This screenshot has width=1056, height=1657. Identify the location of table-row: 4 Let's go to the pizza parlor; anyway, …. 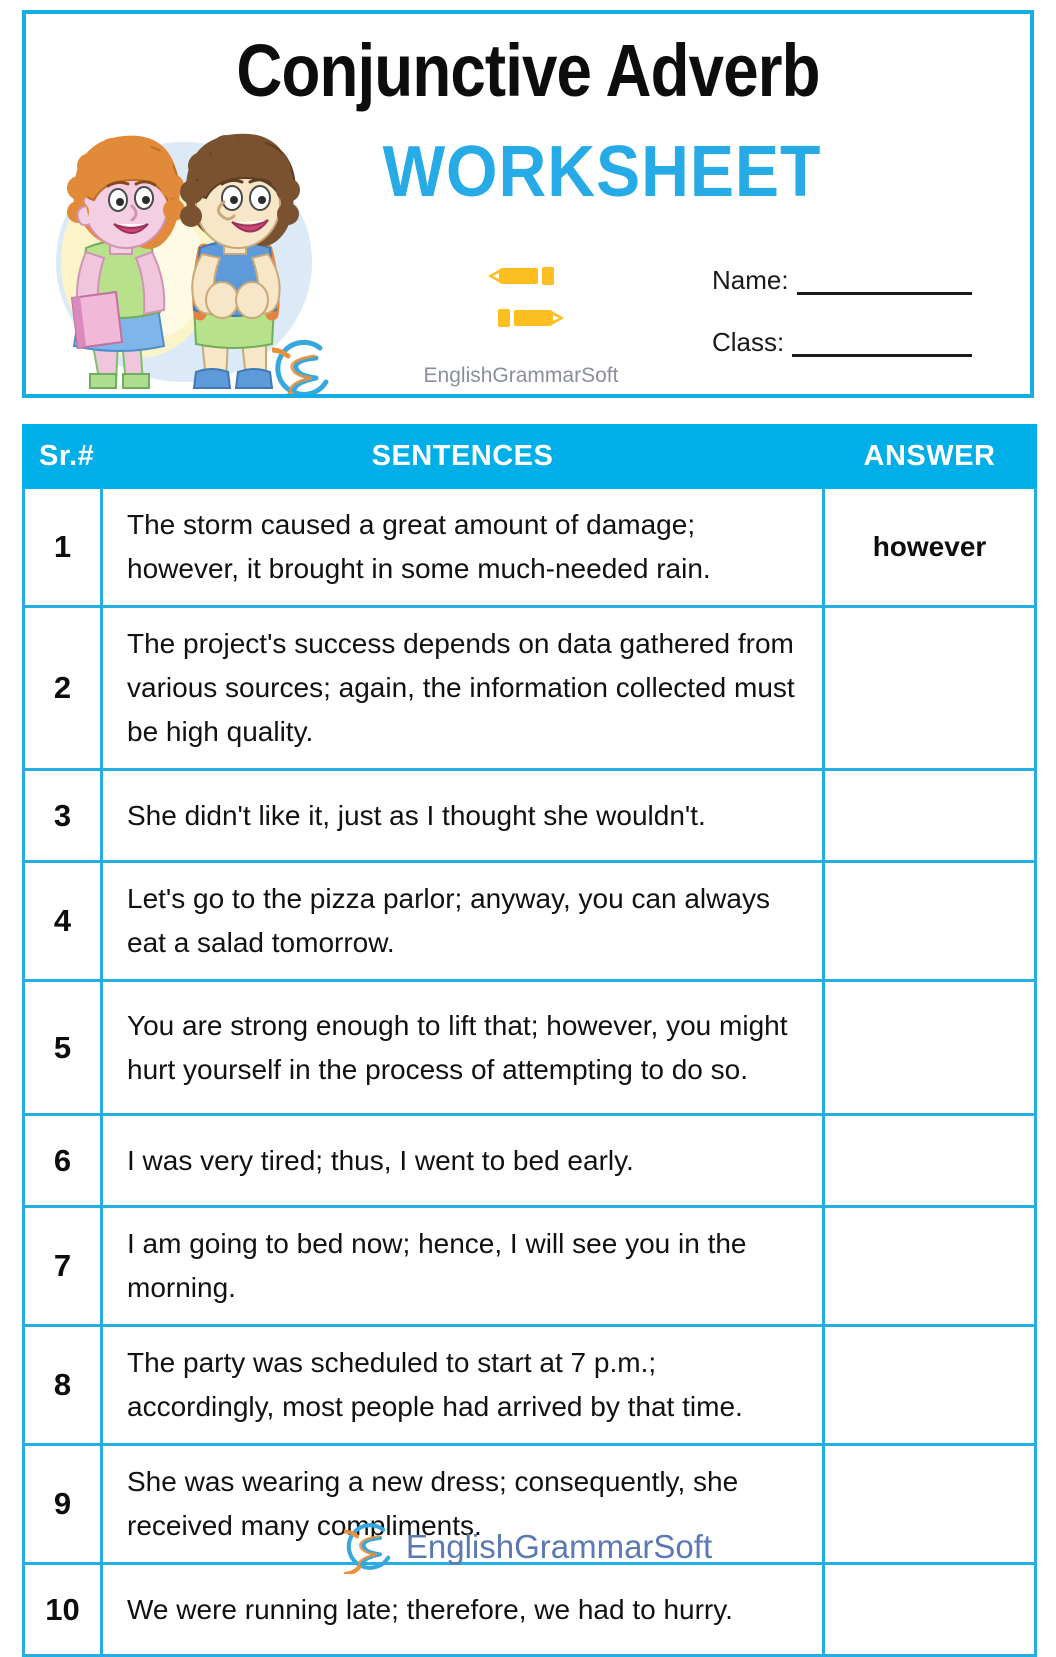
(529, 921).